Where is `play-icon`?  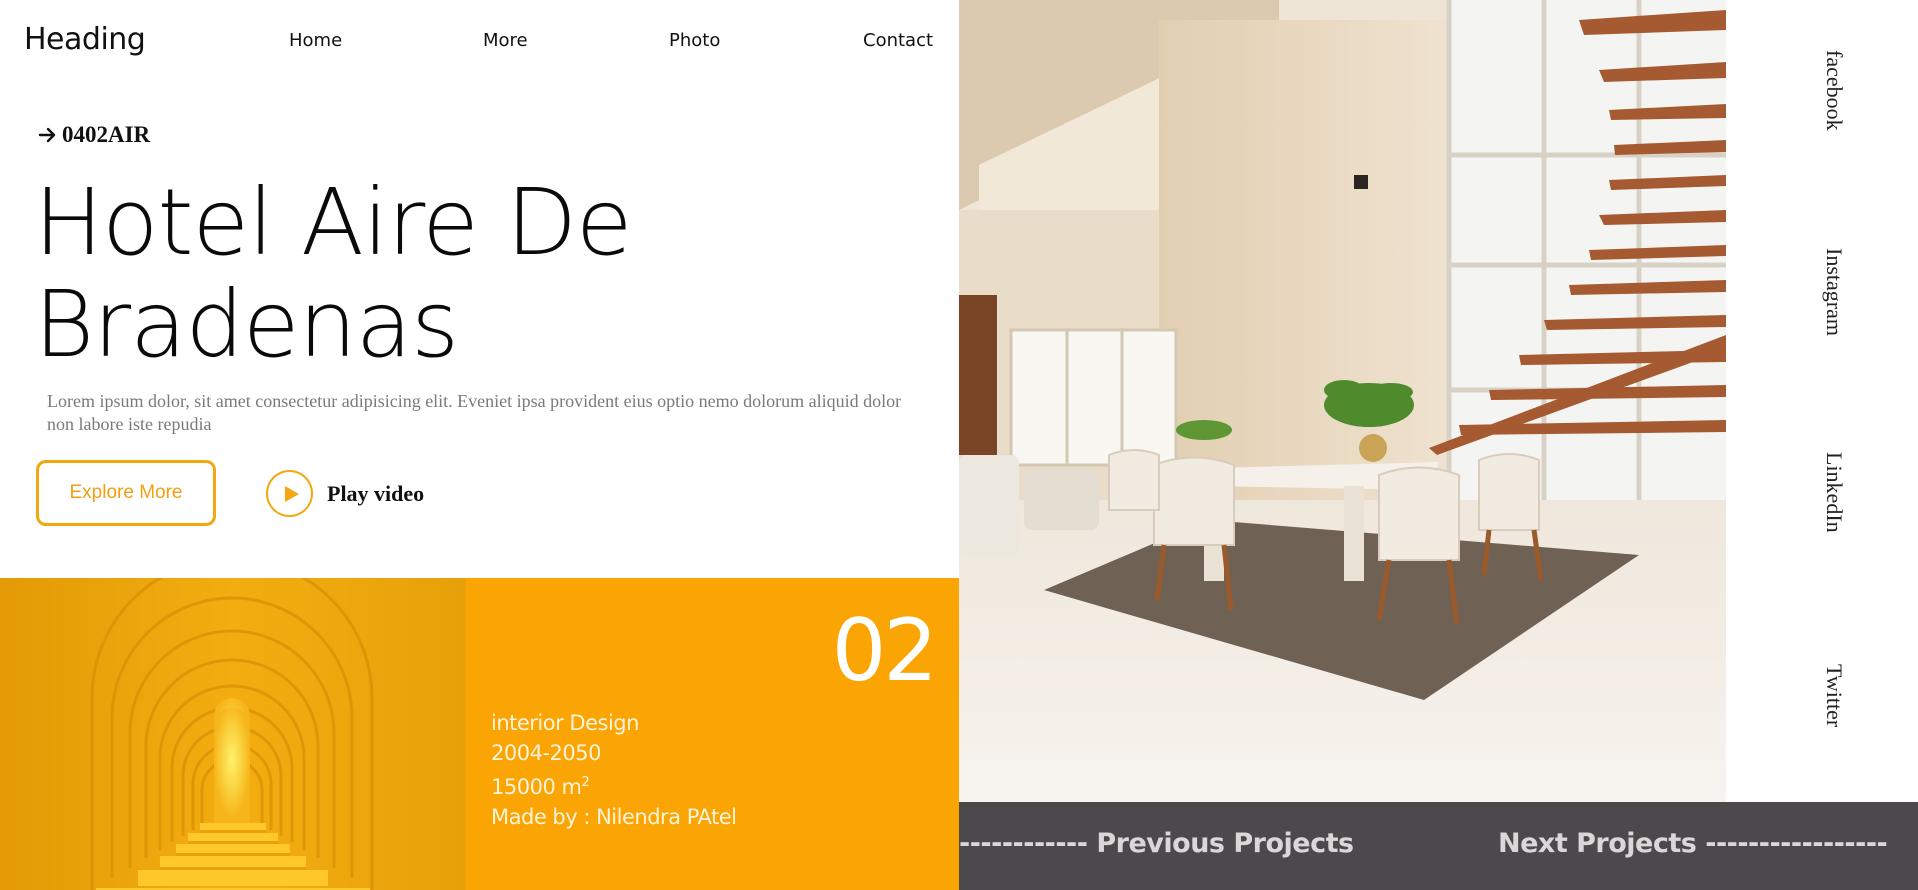 play-icon is located at coordinates (289, 493).